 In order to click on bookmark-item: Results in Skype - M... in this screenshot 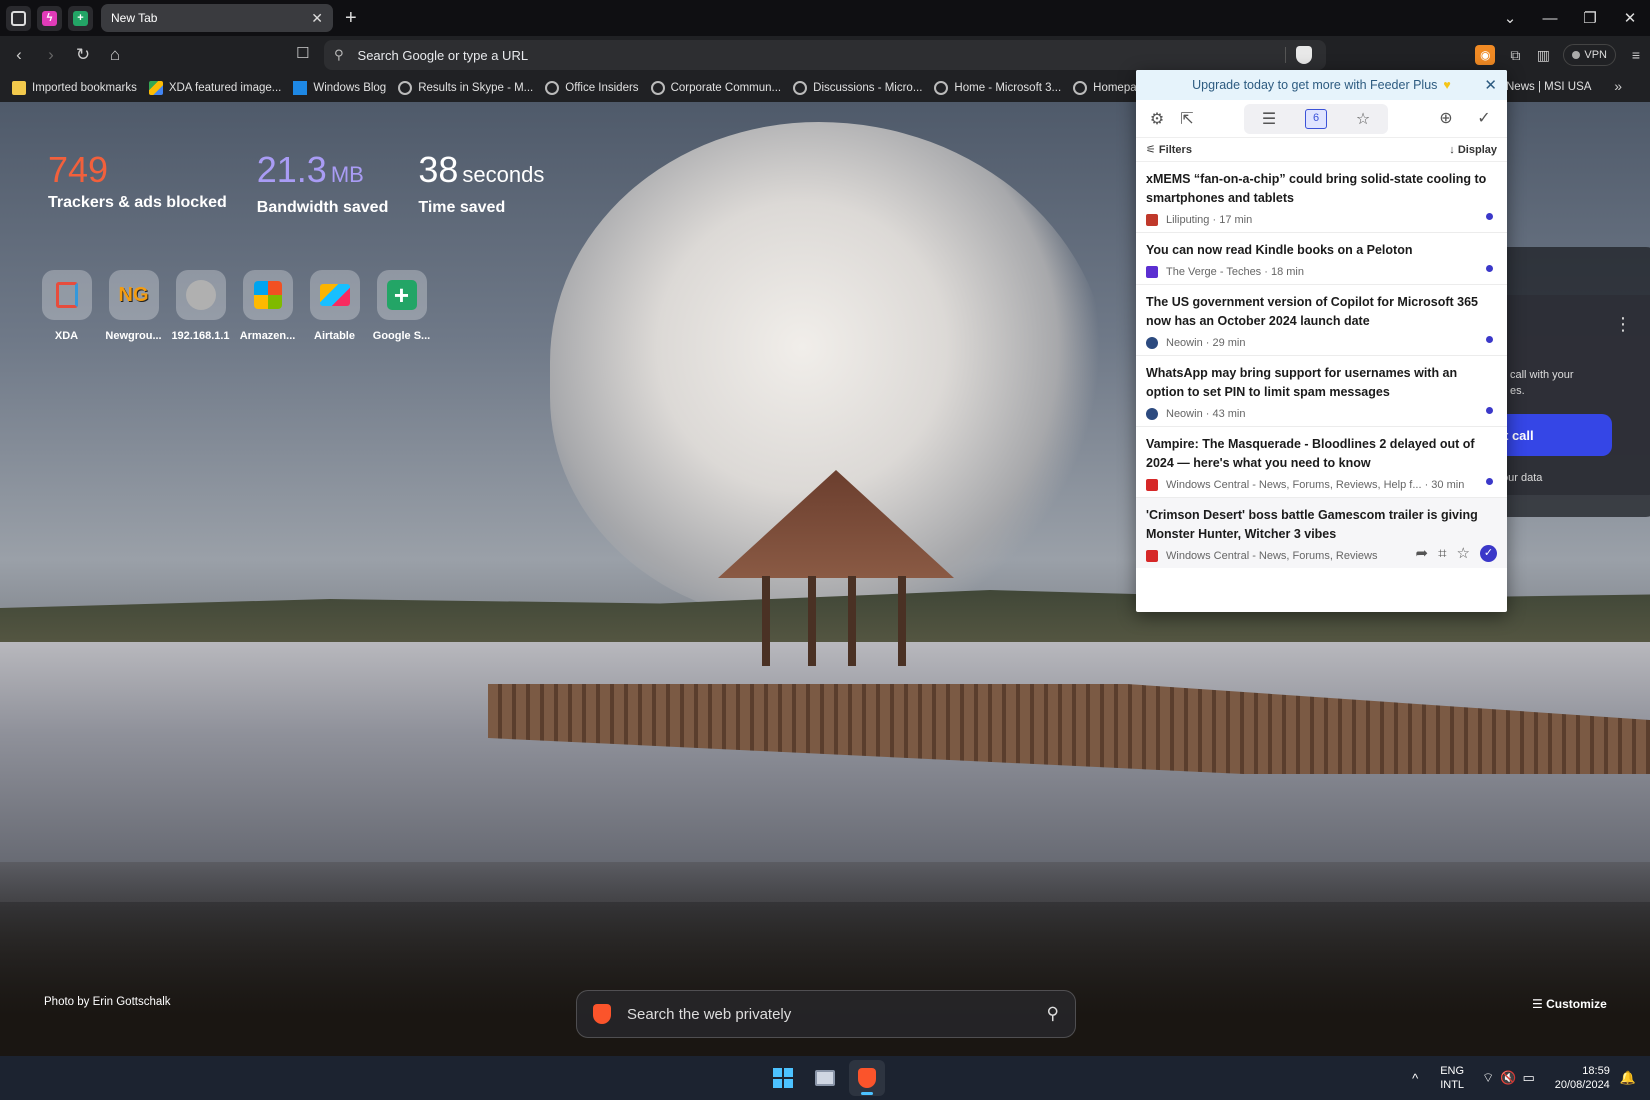, I will do `click(465, 88)`.